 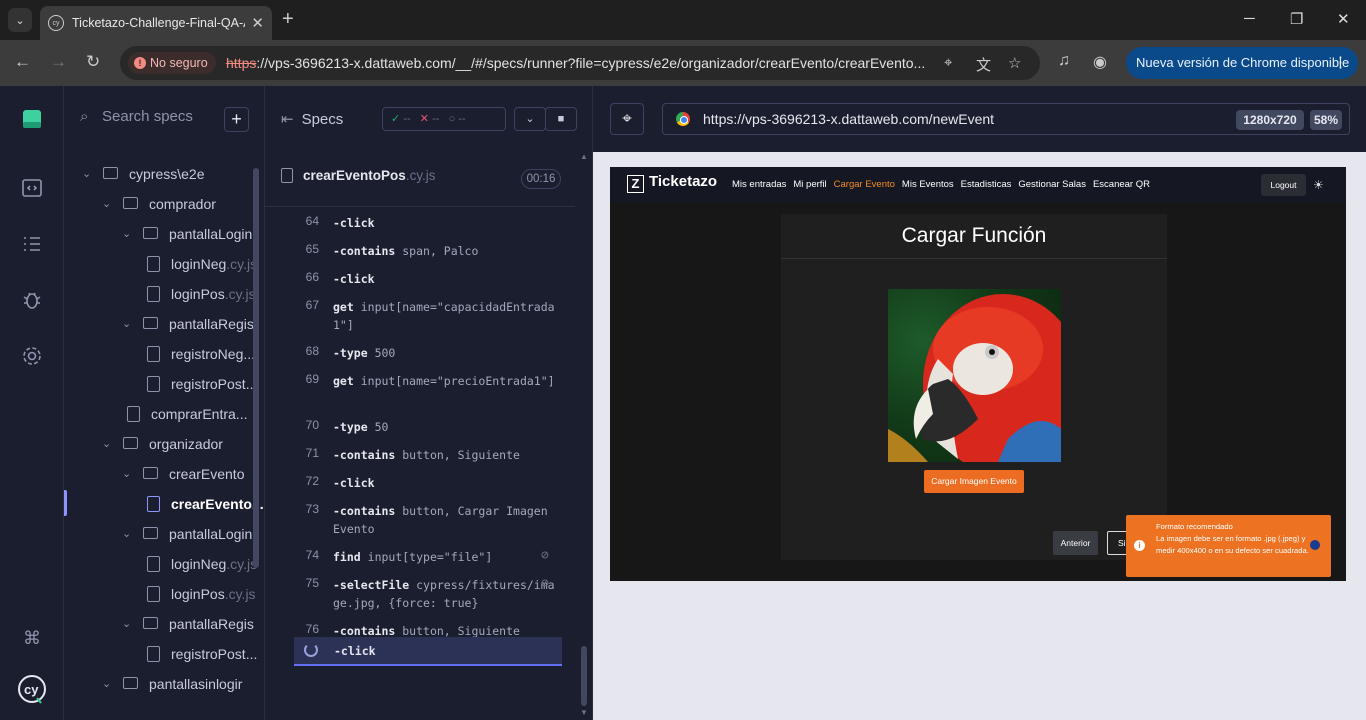 What do you see at coordinates (343, 381) in the screenshot?
I see `command-name: get` at bounding box center [343, 381].